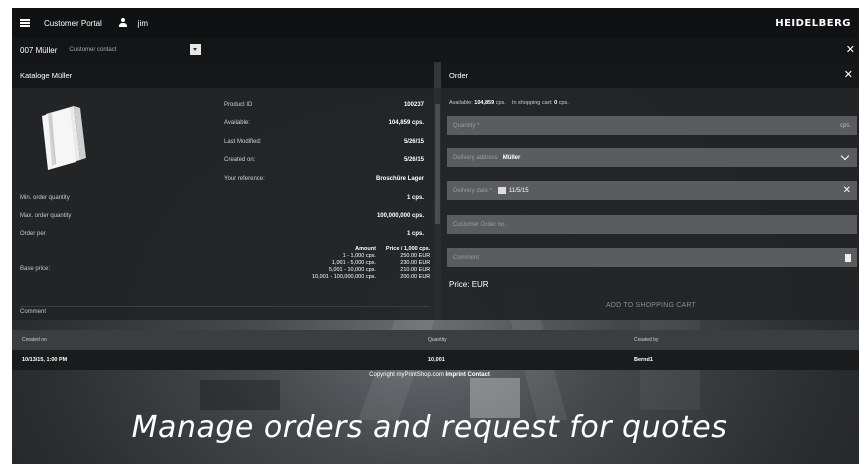 Image resolution: width=859 pixels, height=464 pixels. What do you see at coordinates (435, 23) in the screenshot?
I see `app-header: Customer Portal jim HEIDELBERG` at bounding box center [435, 23].